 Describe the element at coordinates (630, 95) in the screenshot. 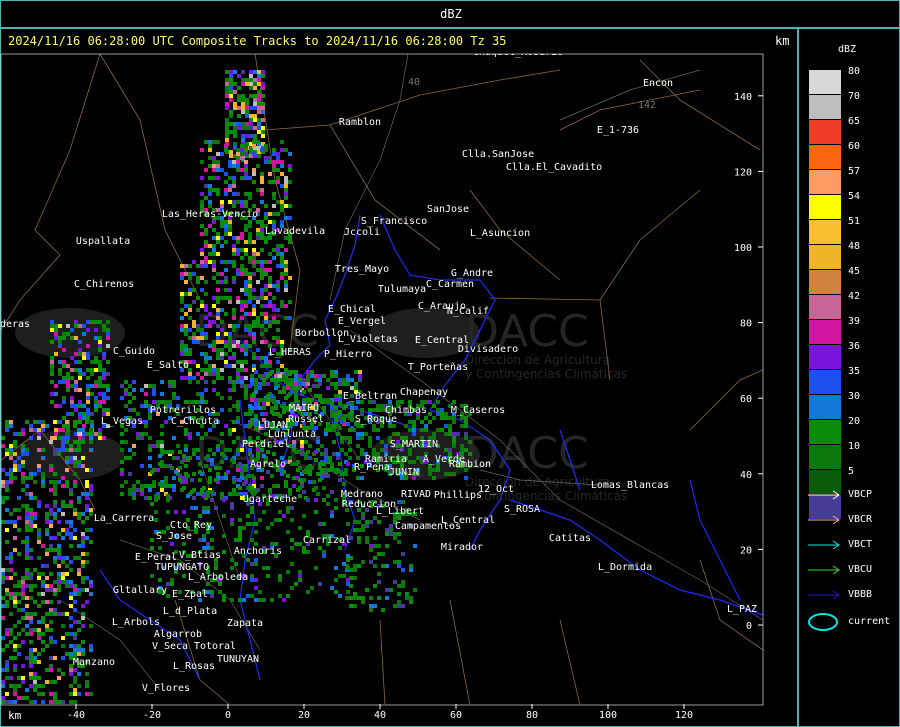

I see `road-line` at that location.